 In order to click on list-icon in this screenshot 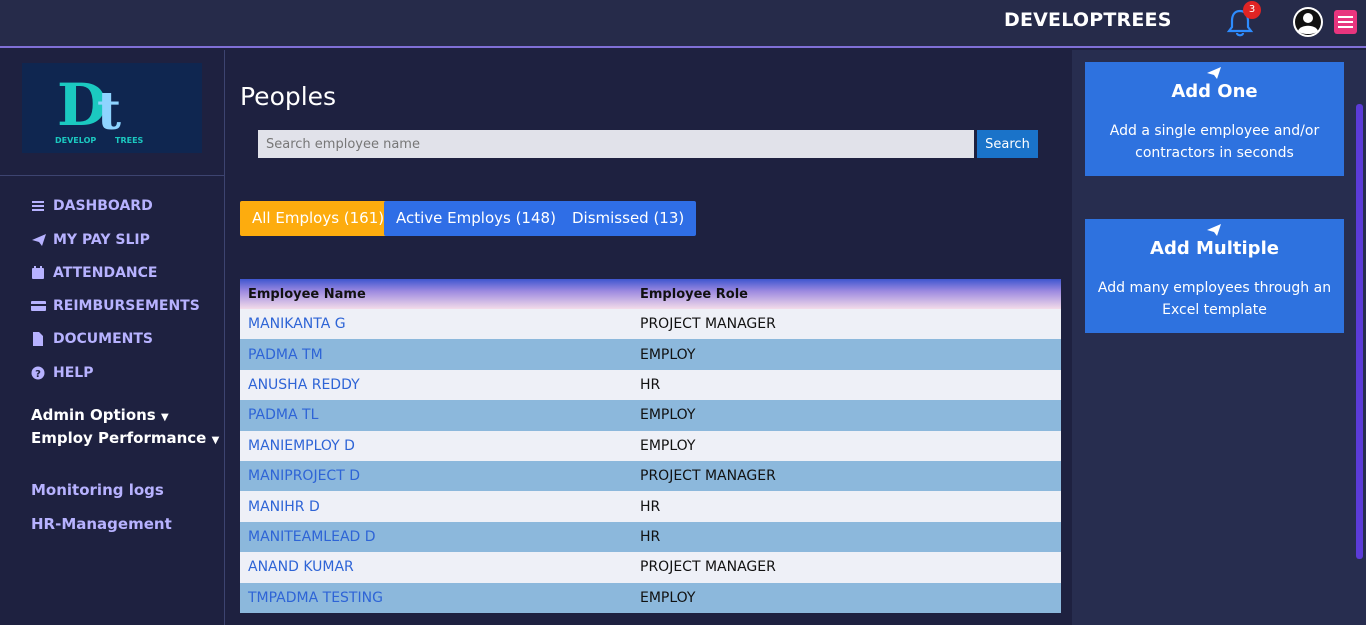, I will do `click(38, 206)`.